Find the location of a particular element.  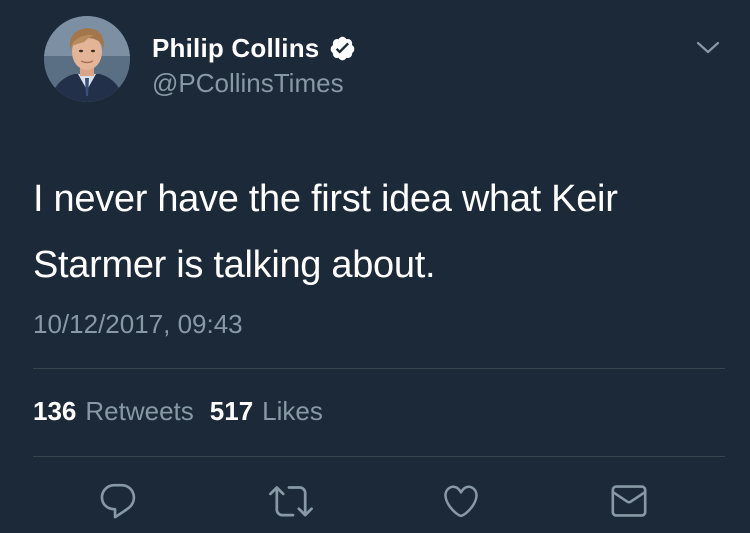

reply-icon is located at coordinates (118, 501).